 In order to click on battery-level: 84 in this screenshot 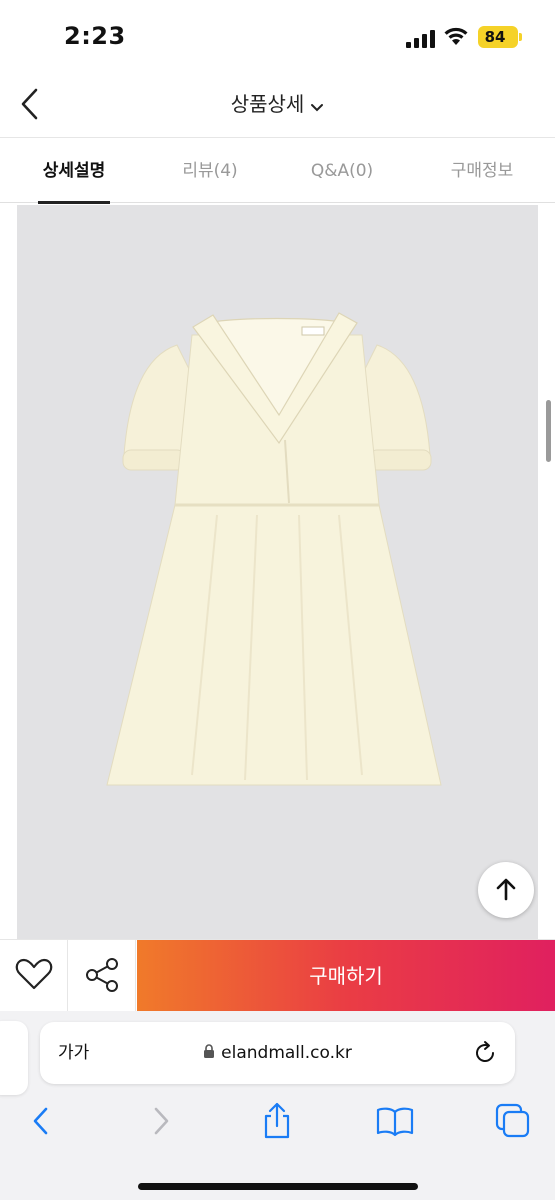, I will do `click(495, 37)`.